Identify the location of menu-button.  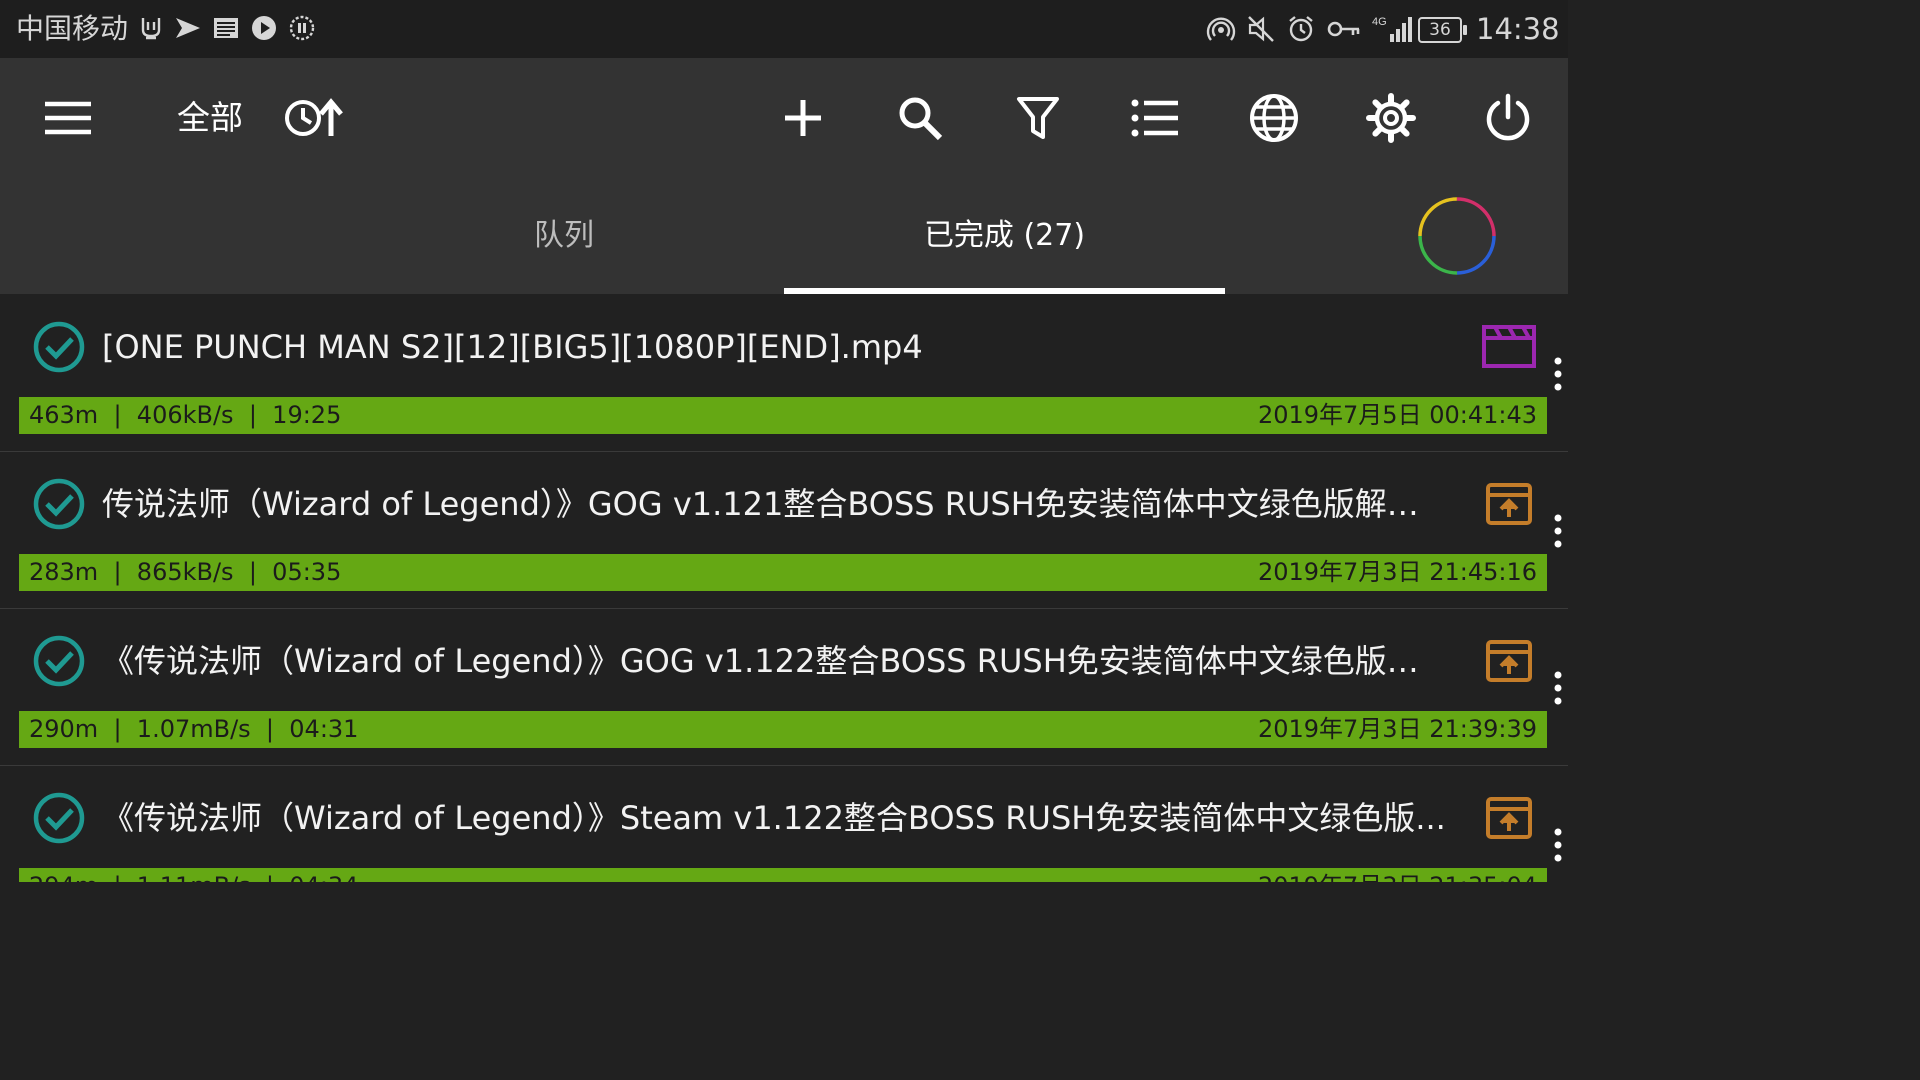
(68, 118).